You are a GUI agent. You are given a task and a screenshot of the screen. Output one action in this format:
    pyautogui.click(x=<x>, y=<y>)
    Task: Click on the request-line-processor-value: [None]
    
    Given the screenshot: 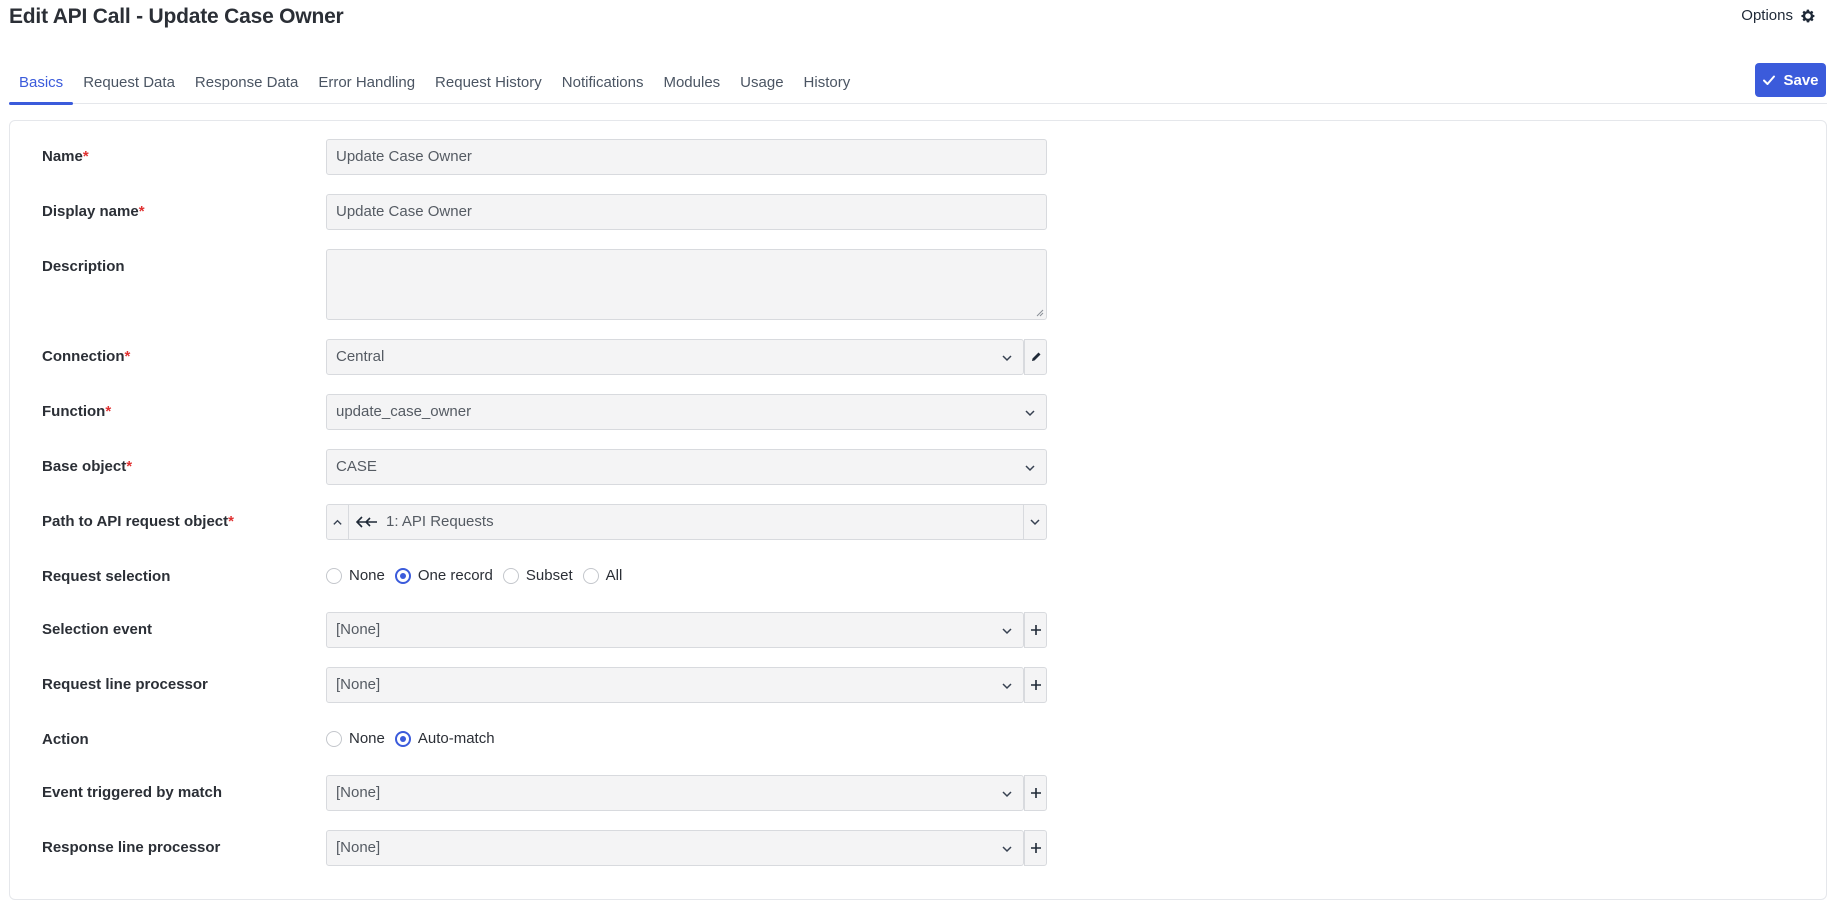 What is the action you would take?
    pyautogui.click(x=358, y=684)
    